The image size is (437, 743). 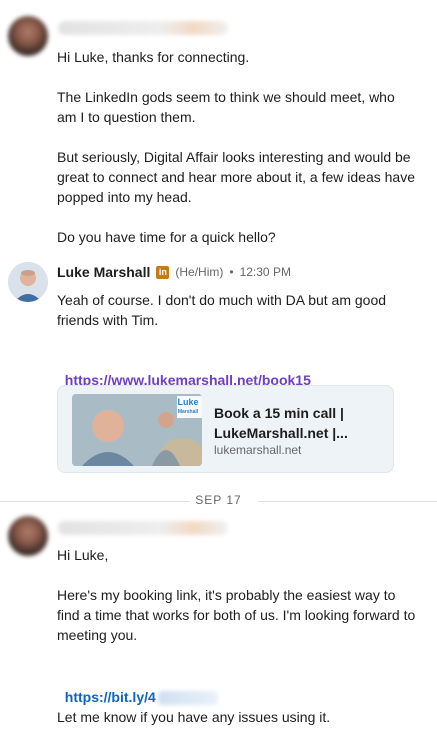 What do you see at coordinates (265, 272) in the screenshot?
I see `message-time: 12:30 PM` at bounding box center [265, 272].